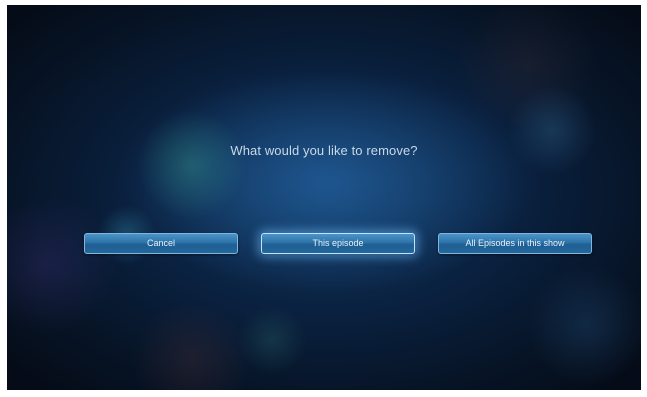 This screenshot has width=647, height=397. I want to click on all-episodes-button-label: All Episodes in this show, so click(515, 243).